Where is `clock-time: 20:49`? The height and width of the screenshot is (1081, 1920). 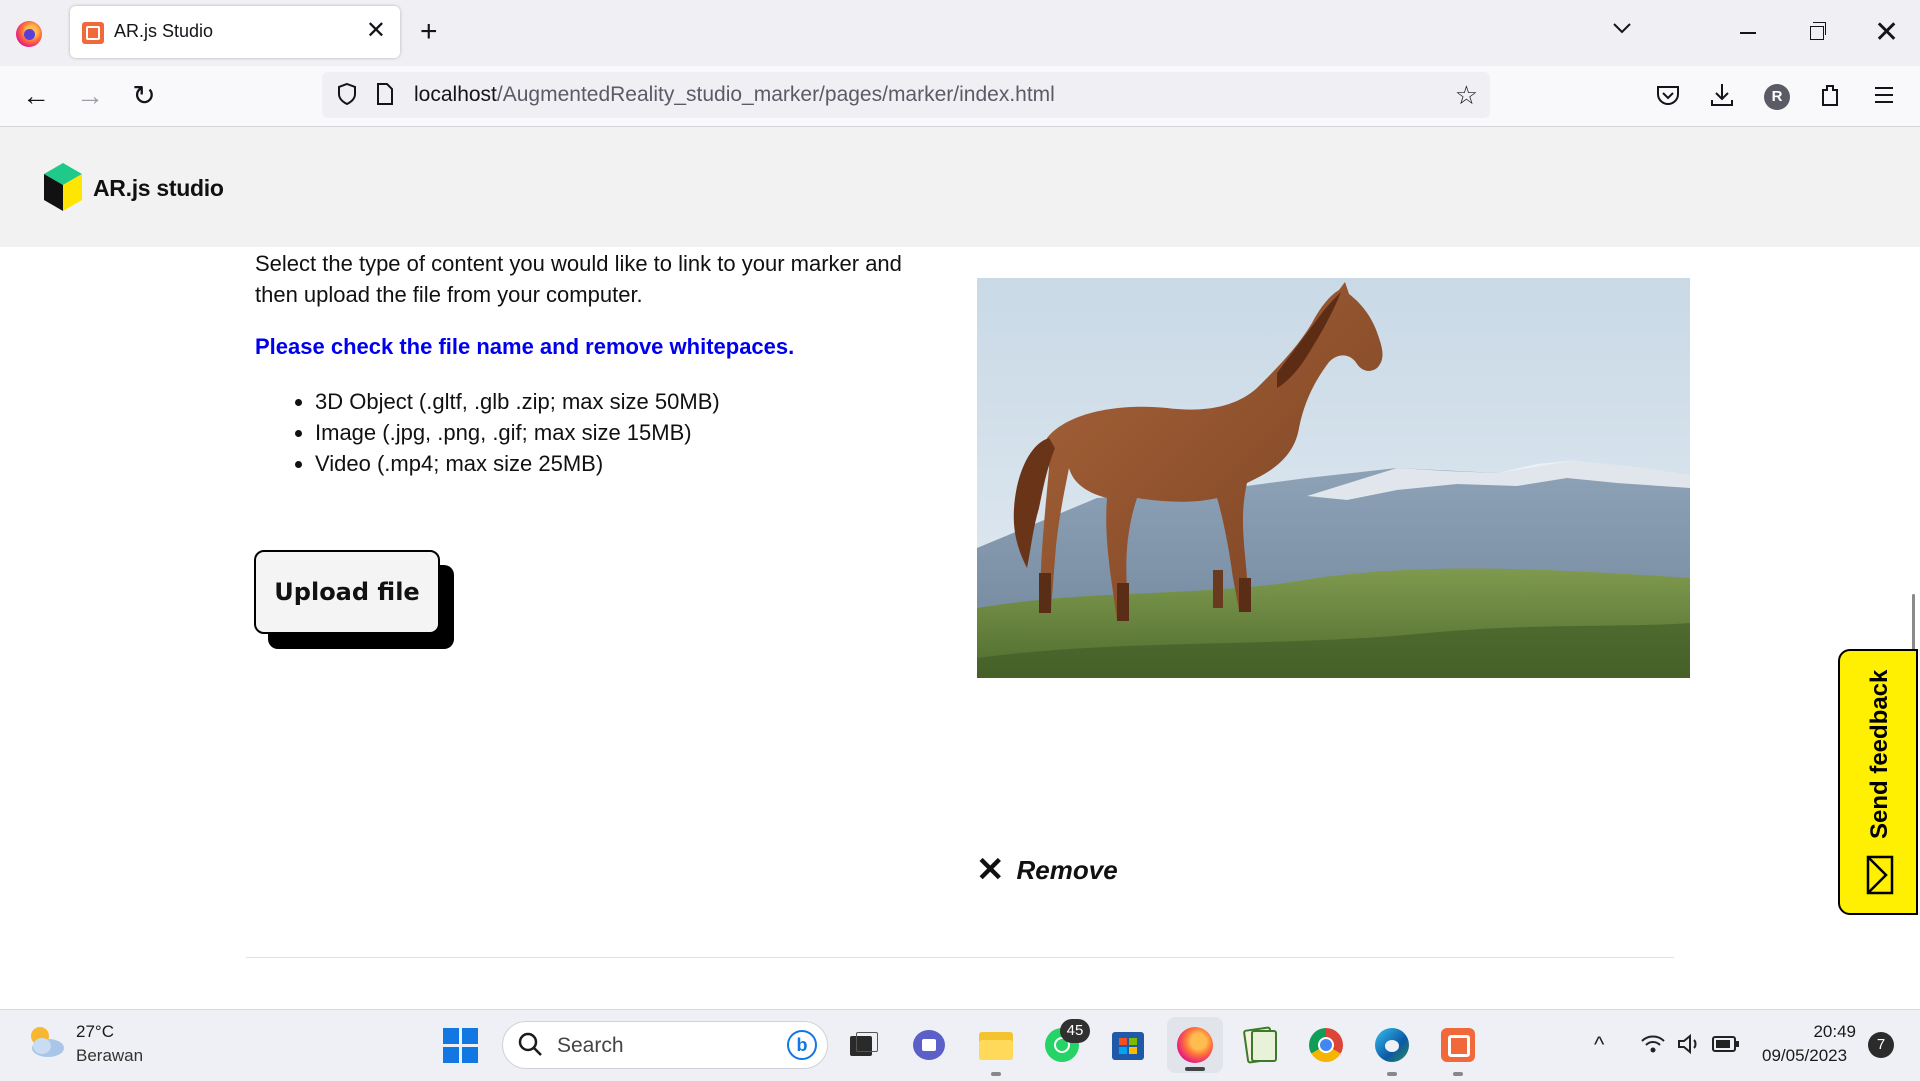
clock-time: 20:49 is located at coordinates (1833, 1032).